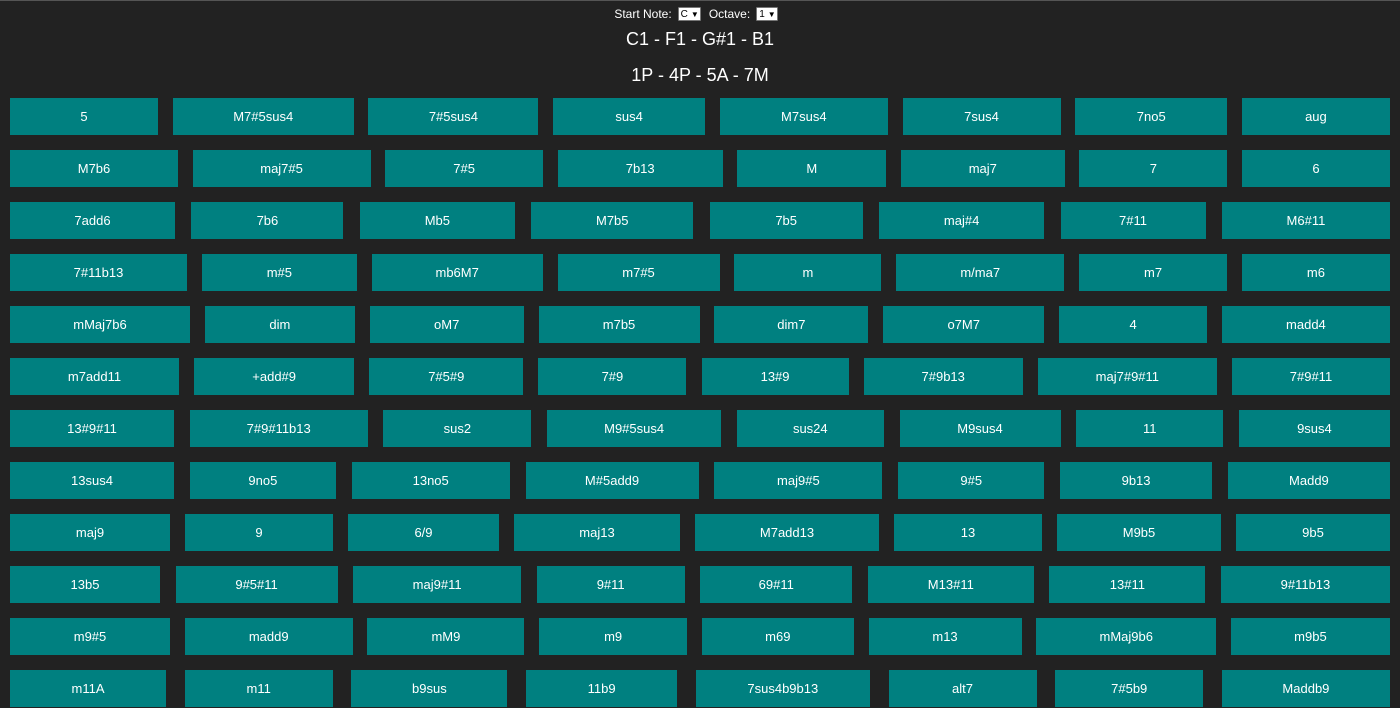 The height and width of the screenshot is (708, 1400). Describe the element at coordinates (962, 688) in the screenshot. I see `chord-button: alt7` at that location.